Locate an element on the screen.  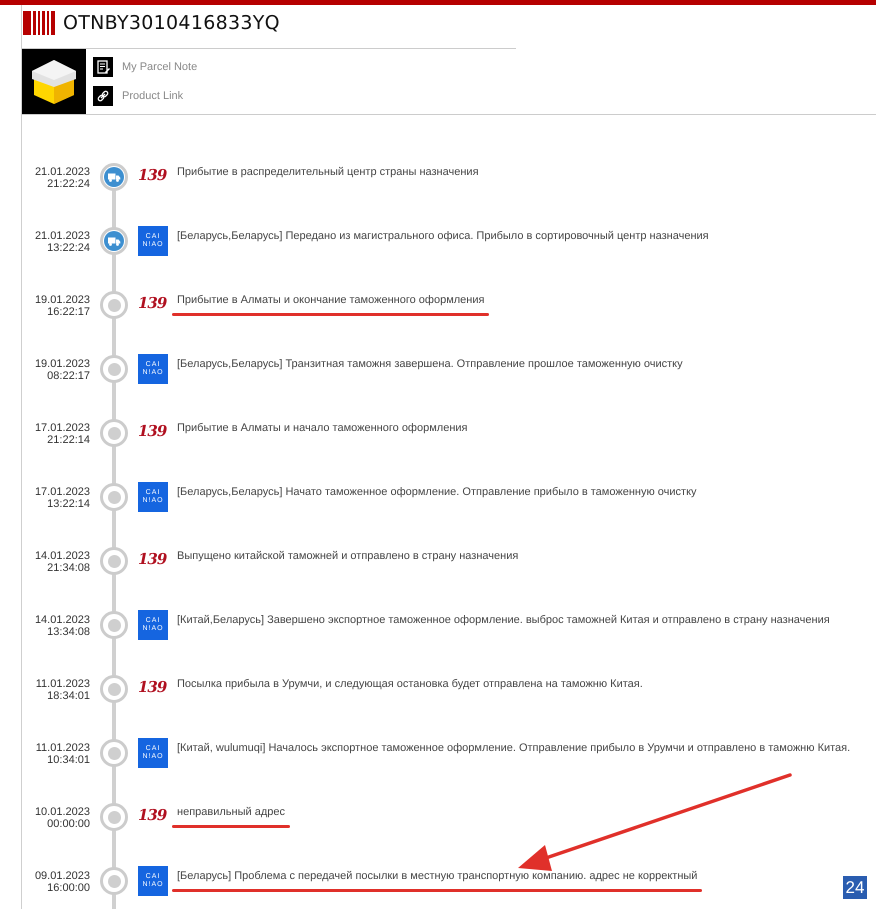
event-time: 13:22:14 is located at coordinates (68, 504).